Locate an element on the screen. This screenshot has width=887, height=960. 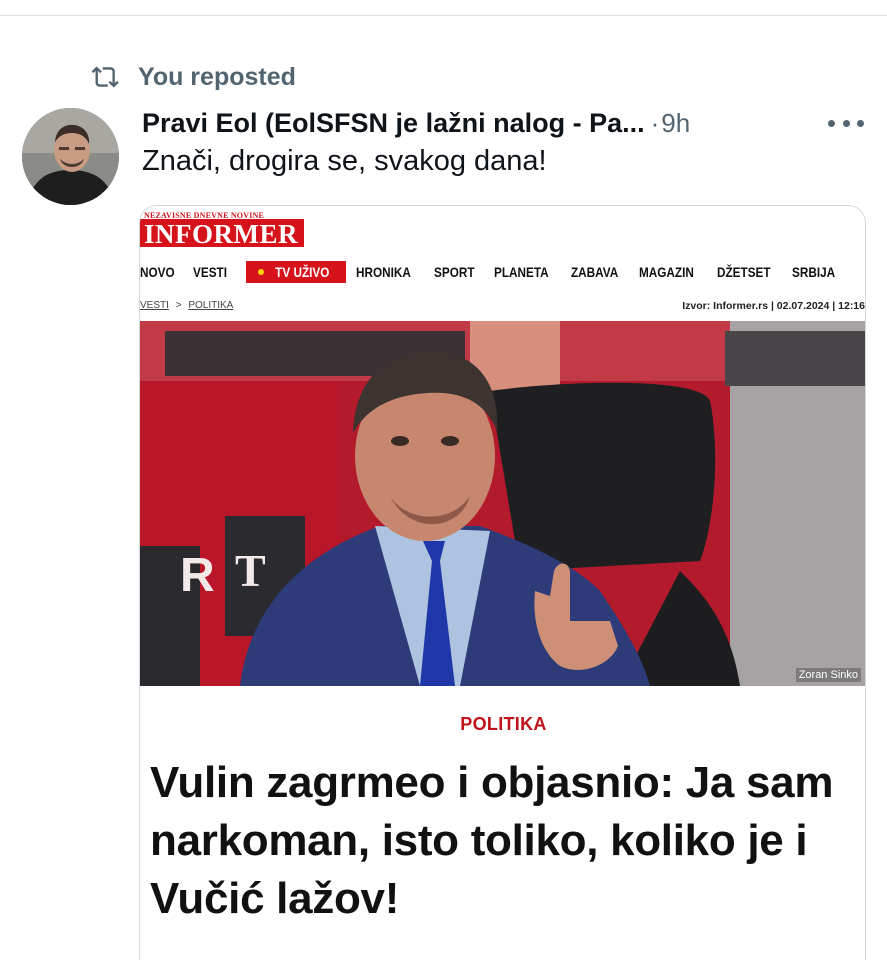
nav-item-zabava: ZABAVA is located at coordinates (594, 272).